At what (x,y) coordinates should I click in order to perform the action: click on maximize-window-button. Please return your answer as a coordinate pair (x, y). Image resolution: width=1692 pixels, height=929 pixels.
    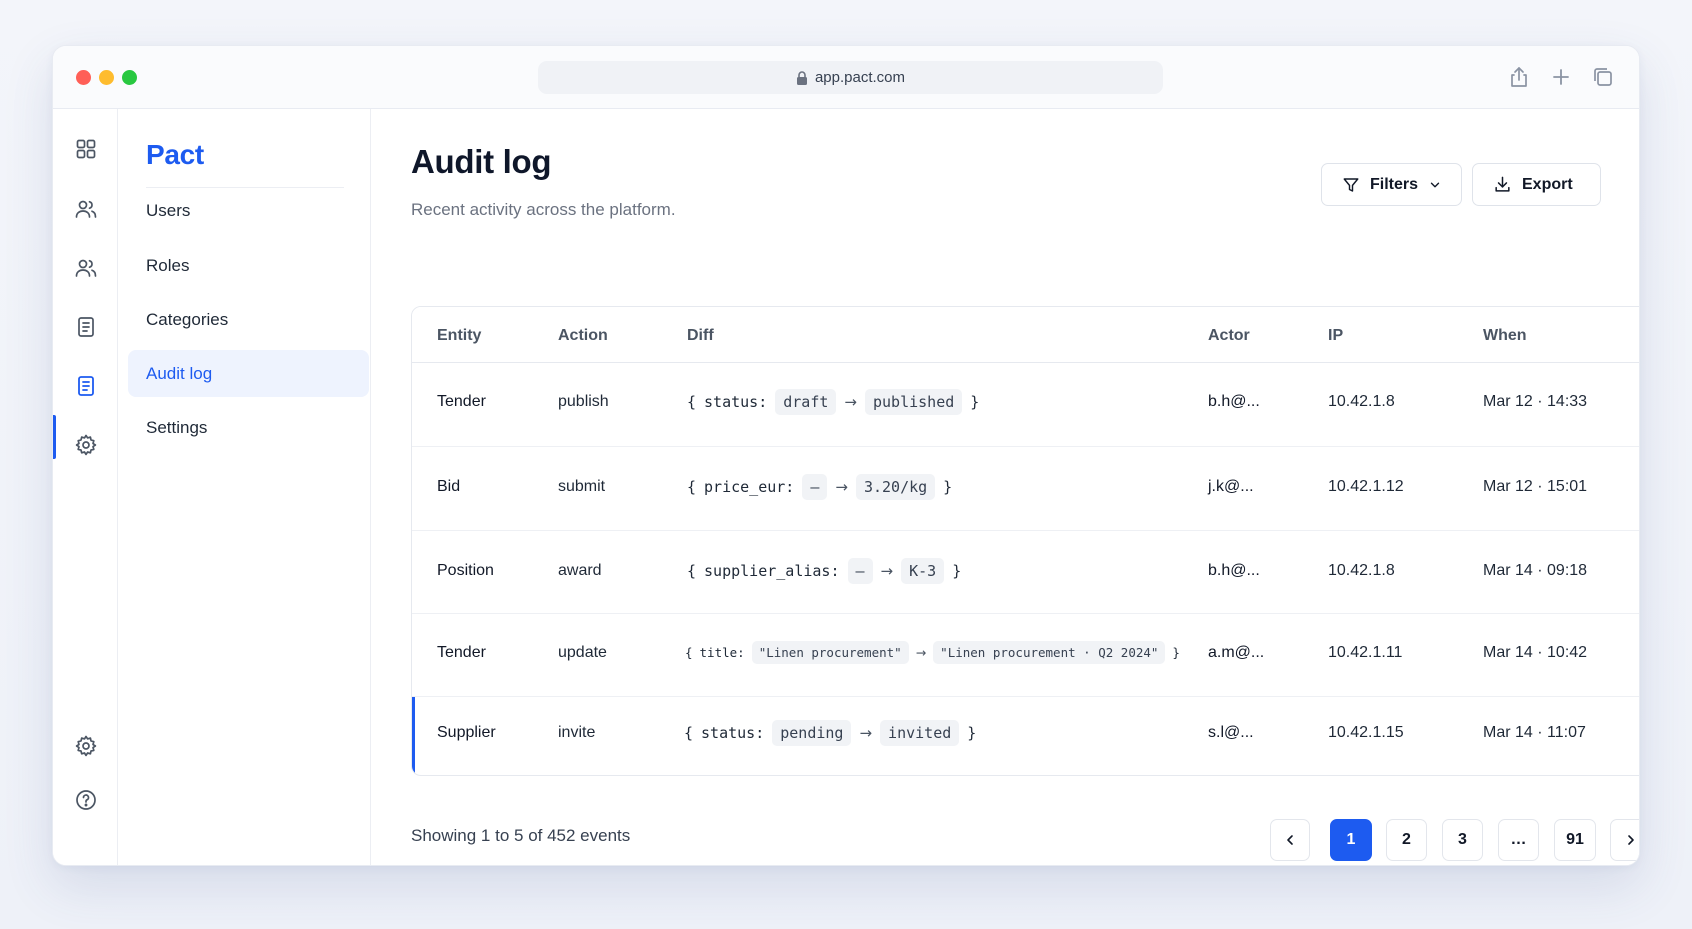
    Looking at the image, I should click on (129, 77).